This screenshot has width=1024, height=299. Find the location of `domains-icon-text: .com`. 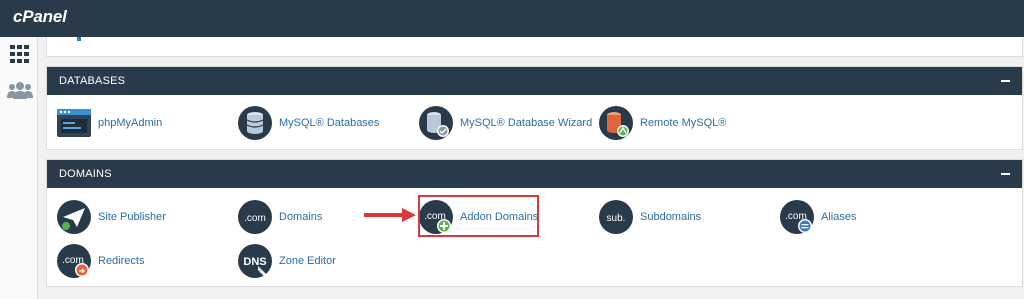

domains-icon-text: .com is located at coordinates (255, 218).